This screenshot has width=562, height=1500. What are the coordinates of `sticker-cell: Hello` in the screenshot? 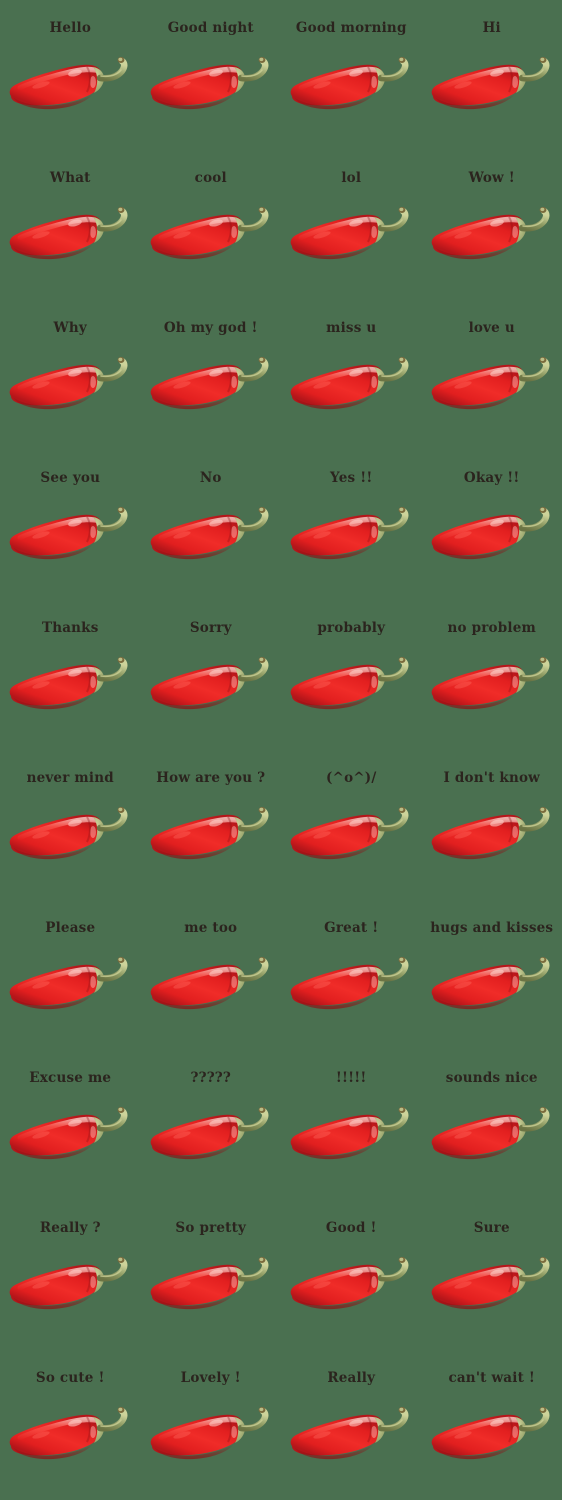 It's located at (70, 75).